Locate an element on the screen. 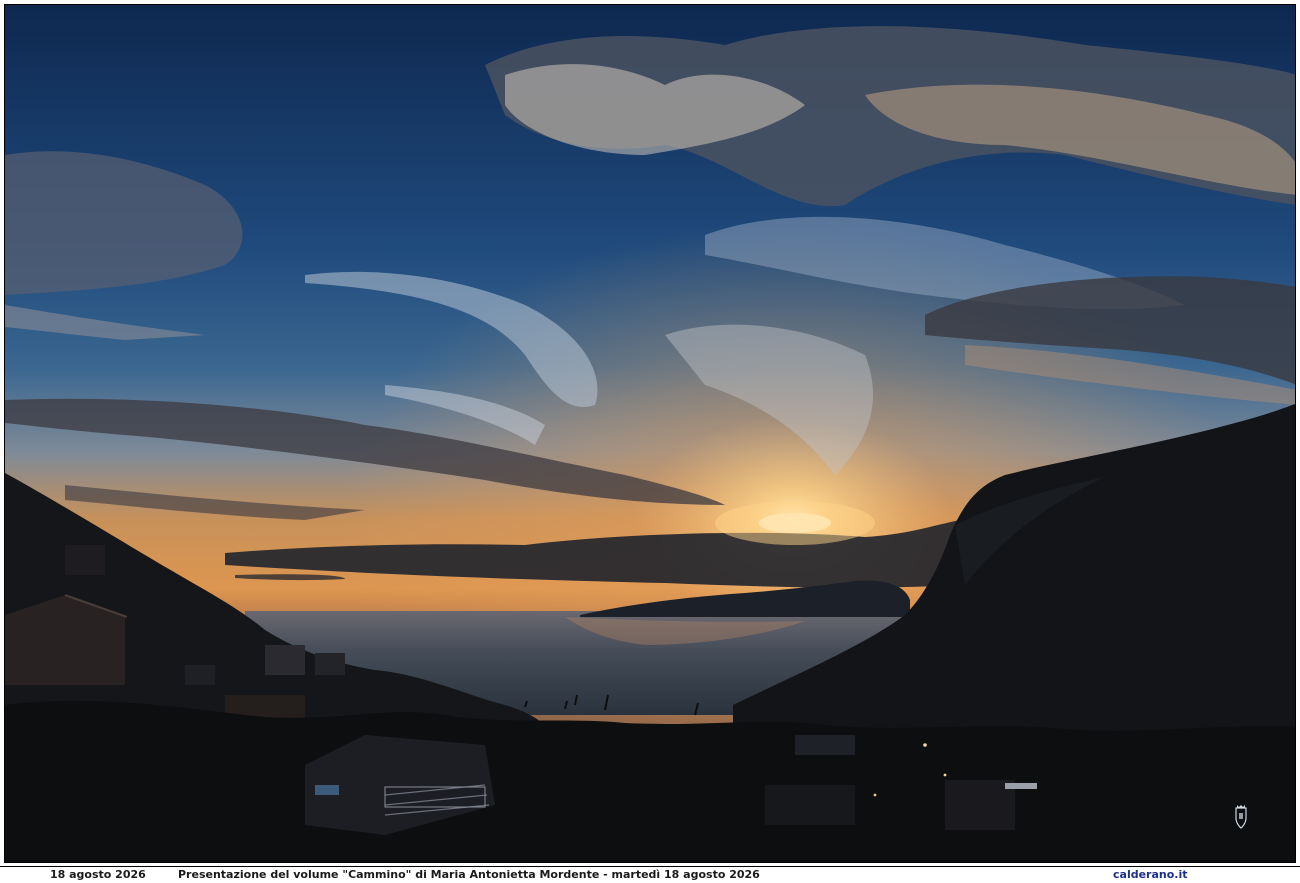 Image resolution: width=1300 pixels, height=883 pixels. site-link: calderano.it is located at coordinates (1150, 874).